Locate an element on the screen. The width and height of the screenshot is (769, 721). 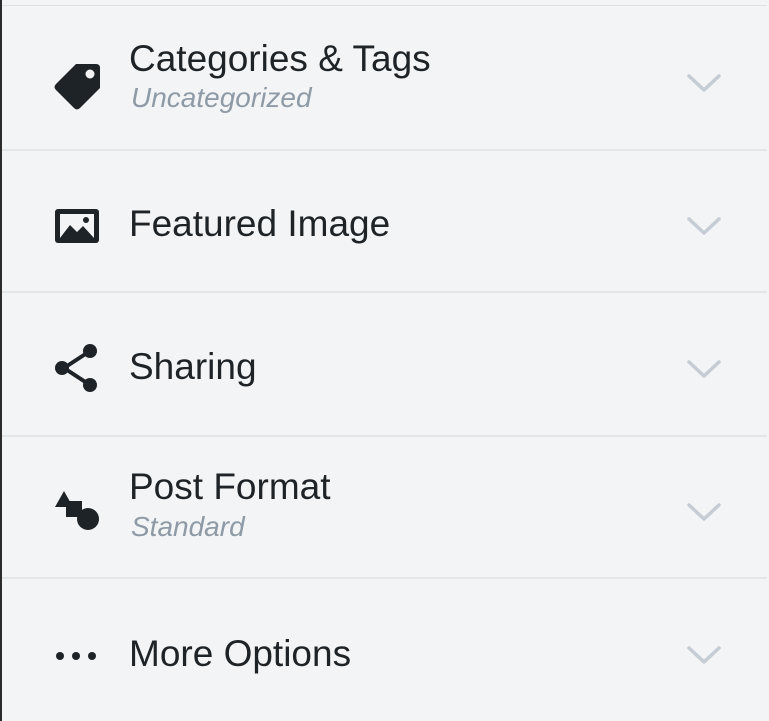
image-icon is located at coordinates (77, 226).